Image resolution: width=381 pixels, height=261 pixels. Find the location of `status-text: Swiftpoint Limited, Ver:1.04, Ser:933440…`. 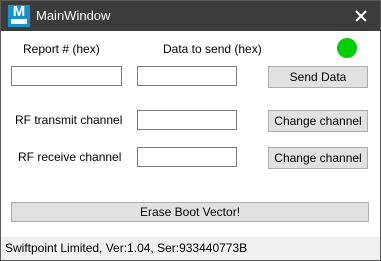

status-text: Swiftpoint Limited, Ver:1.04, Ser:933440… is located at coordinates (126, 248).